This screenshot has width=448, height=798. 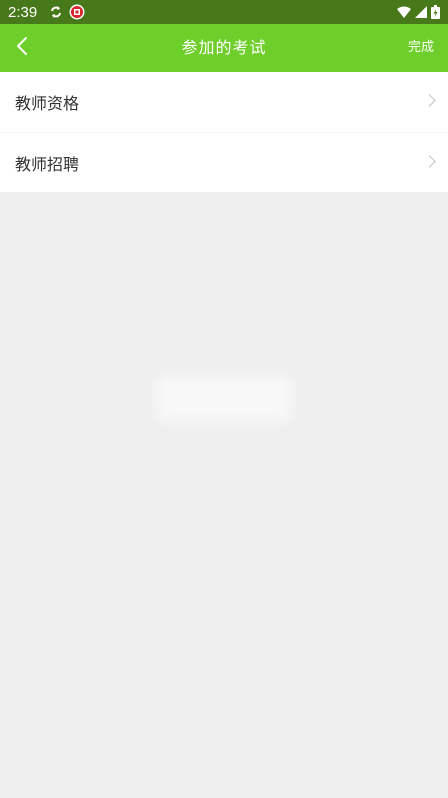 I want to click on battery-icon, so click(x=435, y=12).